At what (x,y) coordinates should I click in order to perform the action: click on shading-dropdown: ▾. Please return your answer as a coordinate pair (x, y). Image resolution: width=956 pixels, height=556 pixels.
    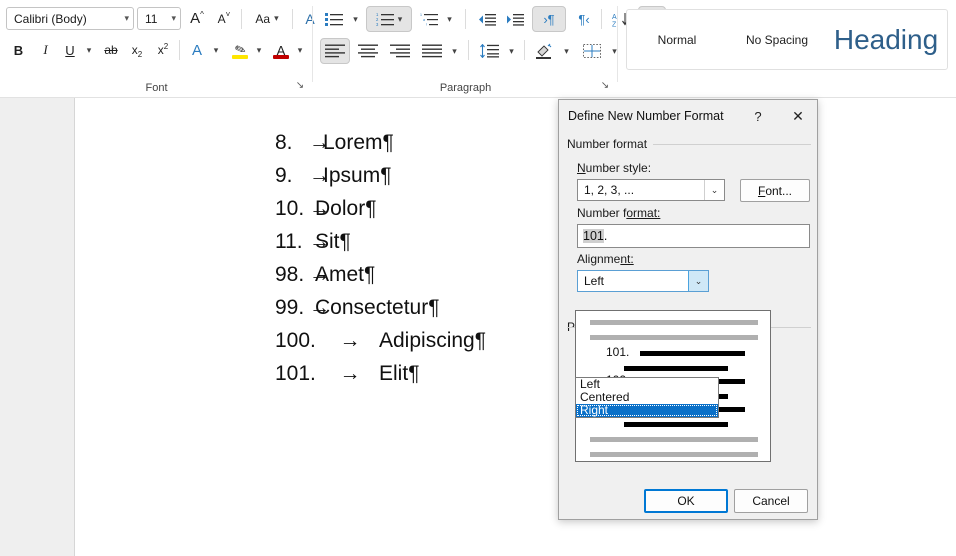
    Looking at the image, I should click on (566, 51).